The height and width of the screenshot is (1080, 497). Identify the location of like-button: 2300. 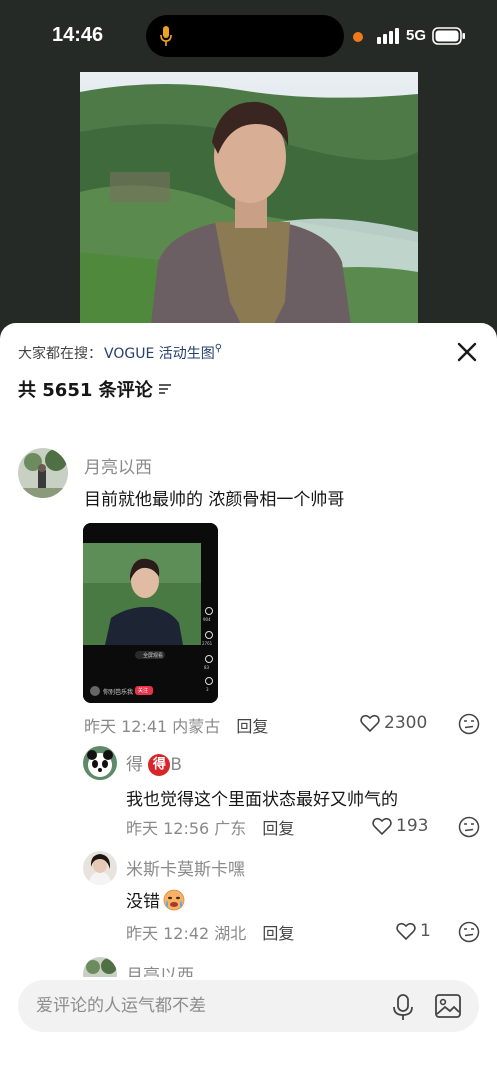
(393, 723).